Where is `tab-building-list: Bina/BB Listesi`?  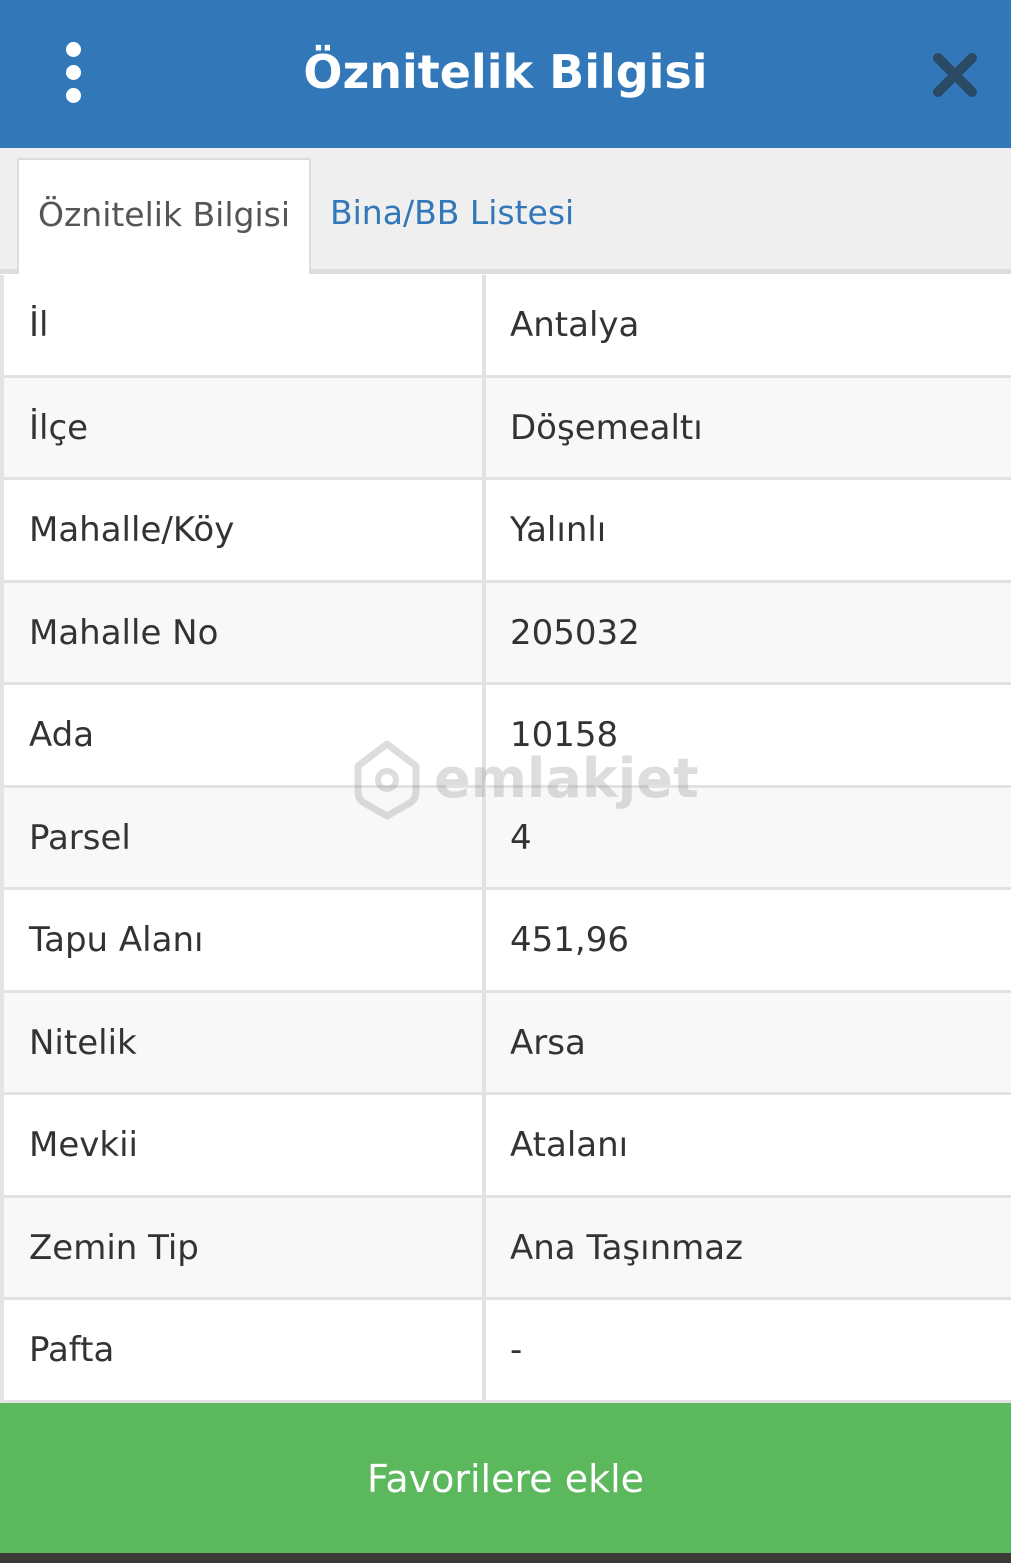
tab-building-list: Bina/BB Listesi is located at coordinates (452, 213).